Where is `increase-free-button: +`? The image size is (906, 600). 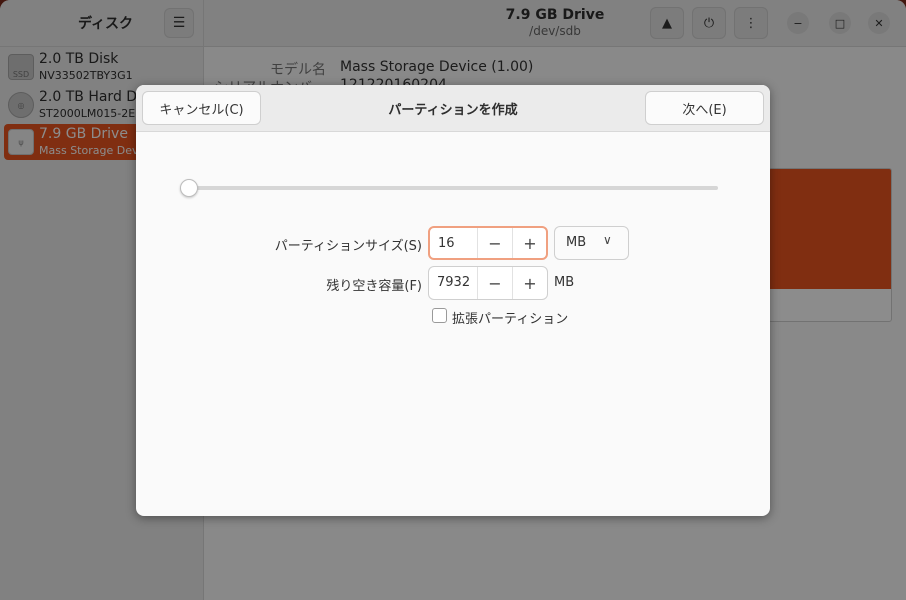
increase-free-button: + is located at coordinates (529, 283).